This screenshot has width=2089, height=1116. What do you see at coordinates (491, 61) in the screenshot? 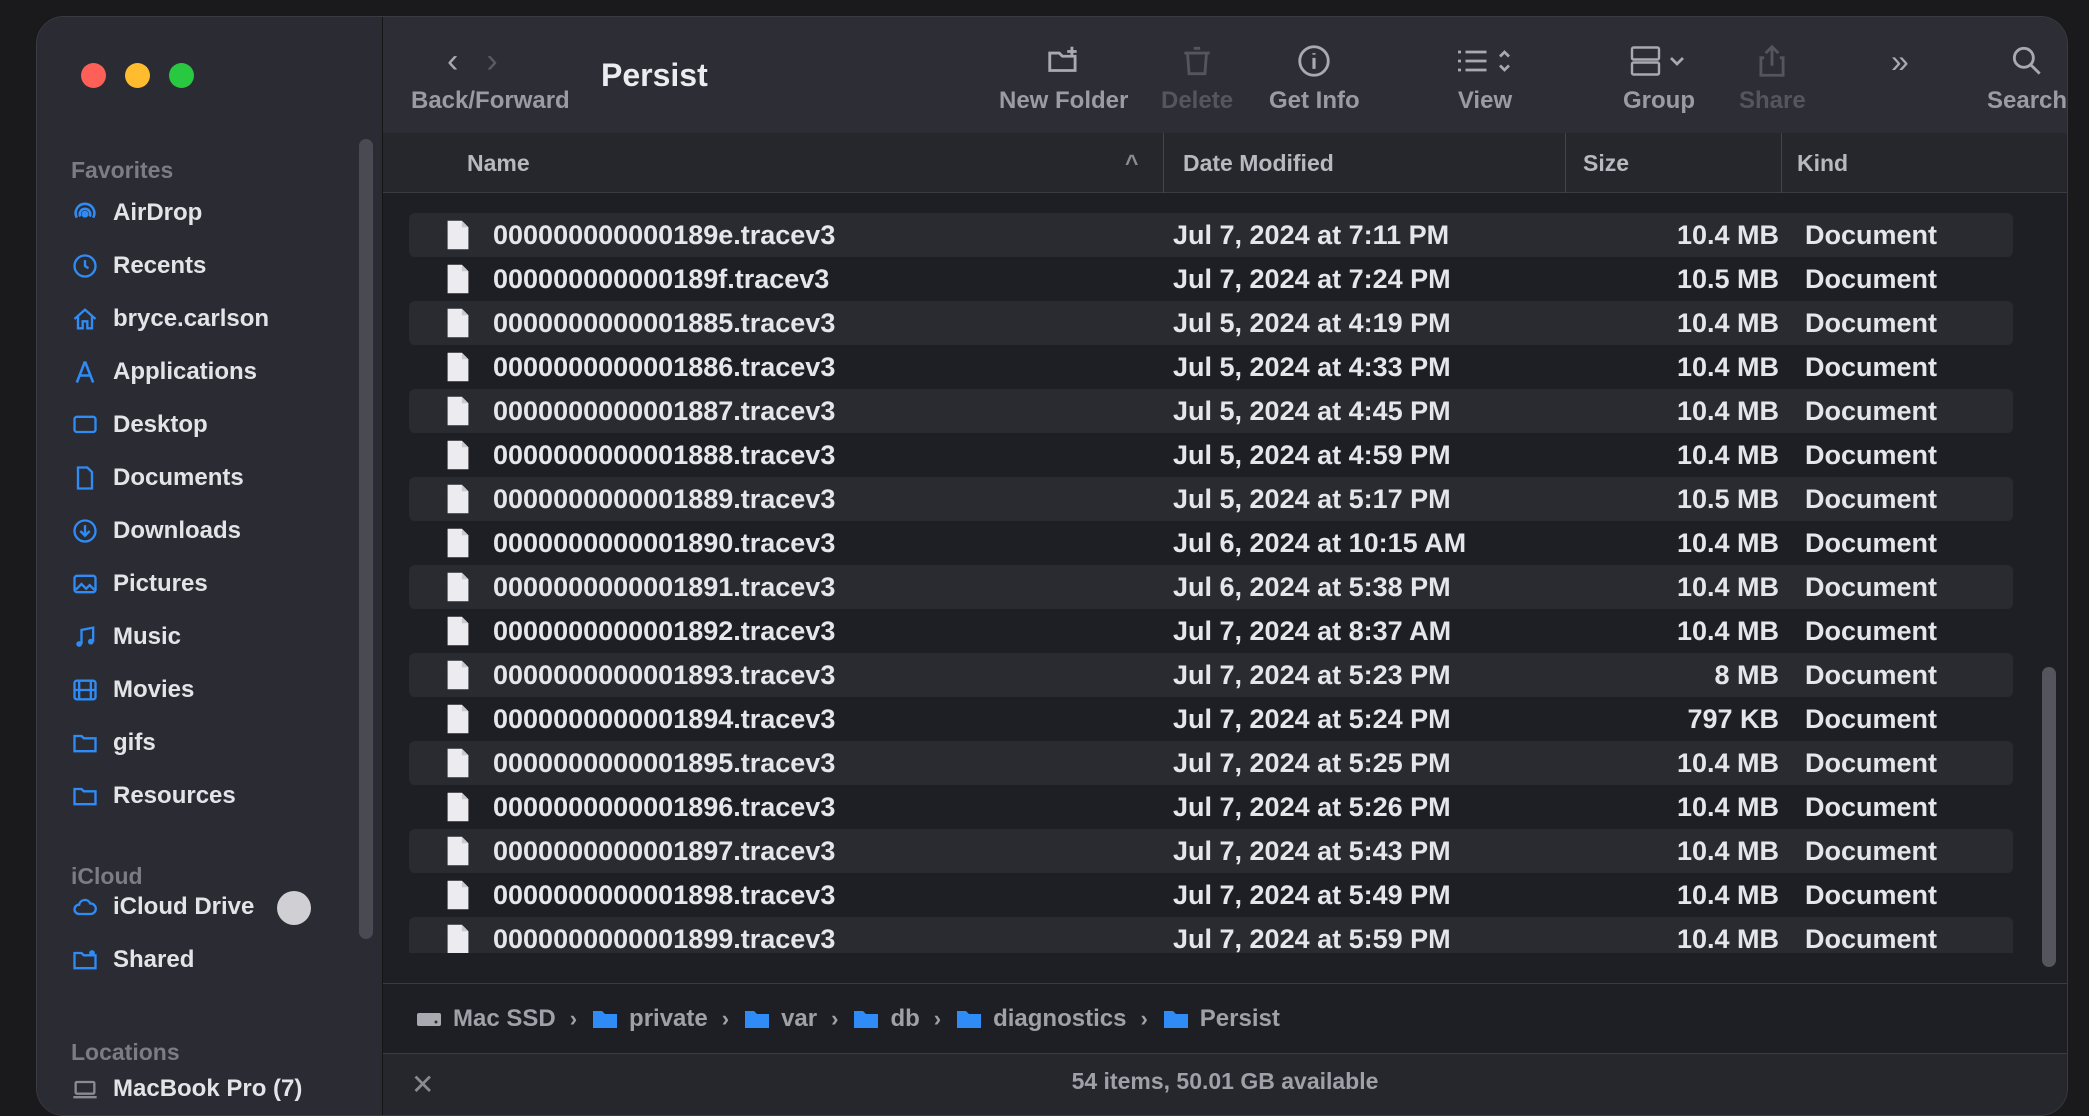
I see `forward-chevron-icon: ›` at bounding box center [491, 61].